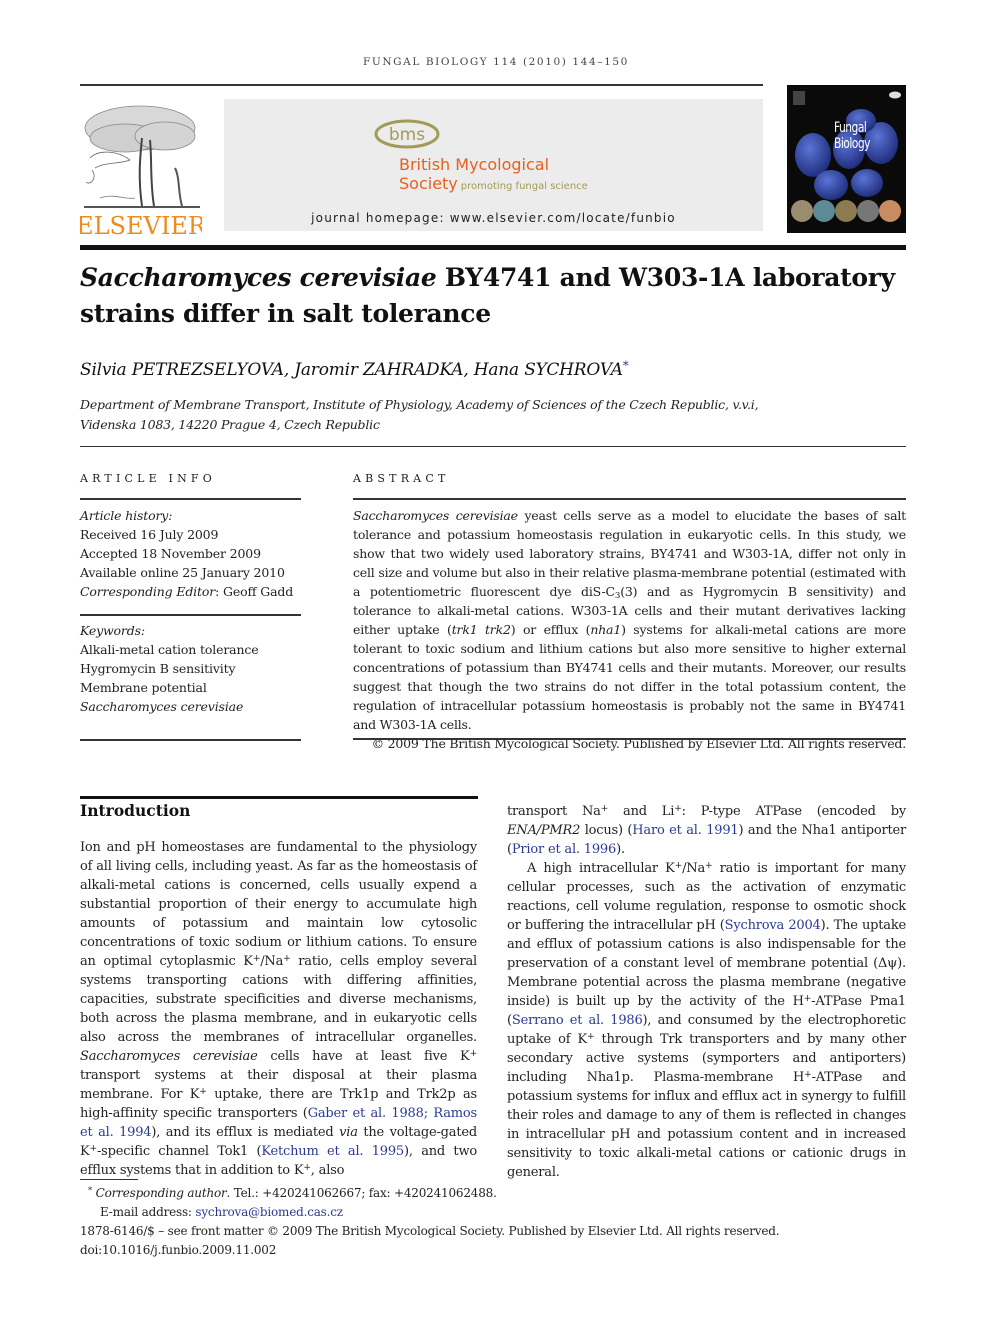 The image size is (992, 1323). I want to click on reference-link: Haro et al. 1991, so click(685, 830).